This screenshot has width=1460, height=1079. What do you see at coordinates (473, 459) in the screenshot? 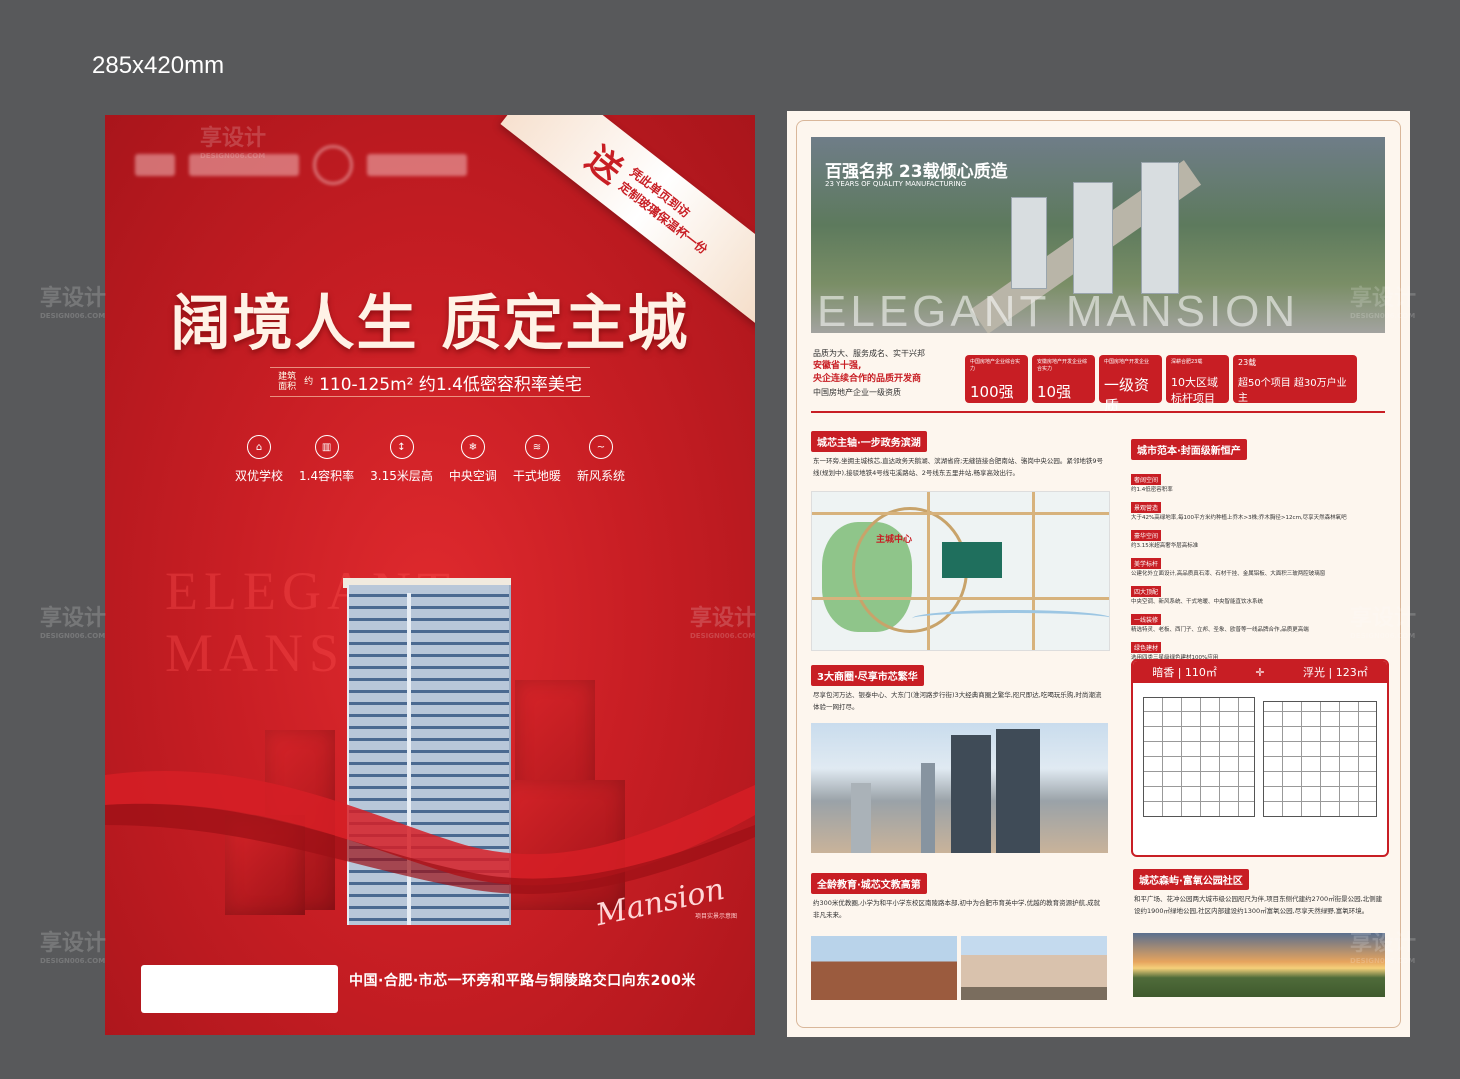
I see `feature-item: ❄ 中央空调` at bounding box center [473, 459].